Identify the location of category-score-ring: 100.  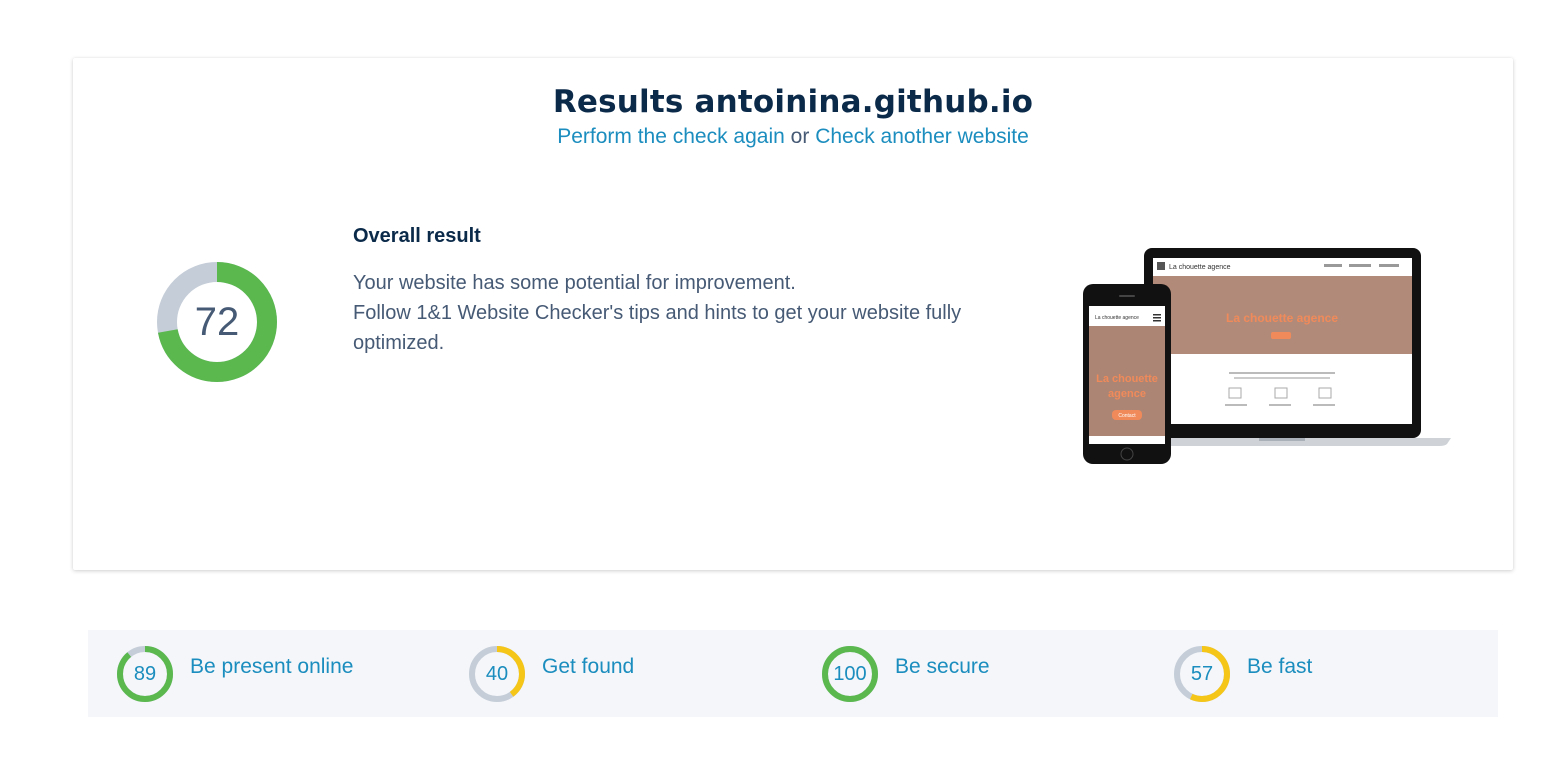
(850, 674).